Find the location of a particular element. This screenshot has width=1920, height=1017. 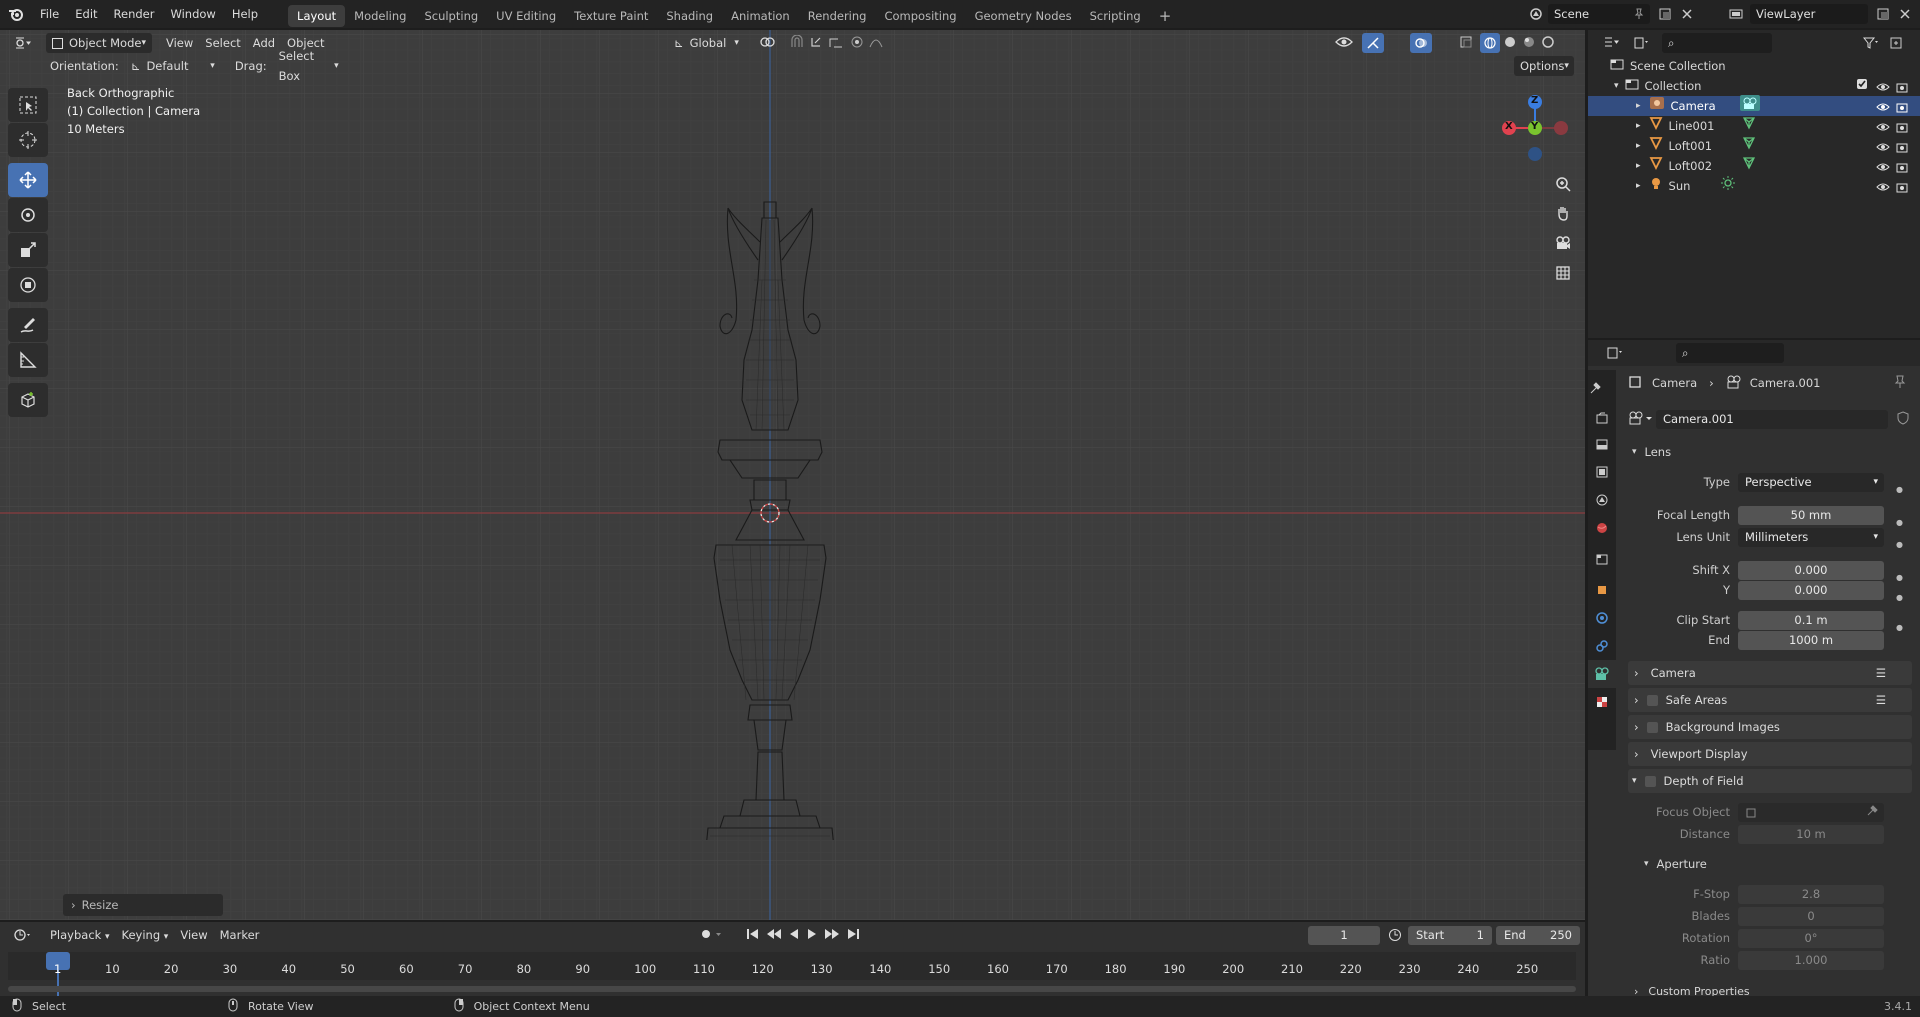

breadcrumb-data: Camera.001 is located at coordinates (1785, 383).